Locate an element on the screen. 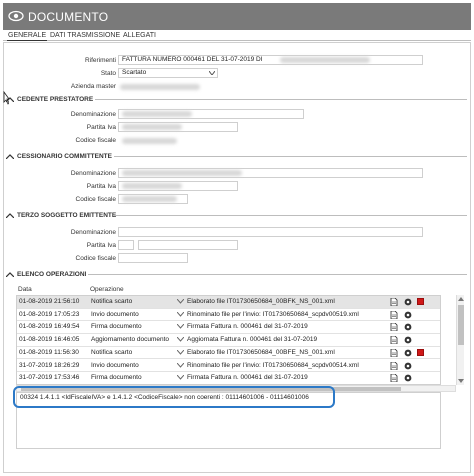 The width and height of the screenshot is (474, 476). section-terzo-soggetto: TERZO SOGGETTO EMITTENTE is located at coordinates (61, 215).